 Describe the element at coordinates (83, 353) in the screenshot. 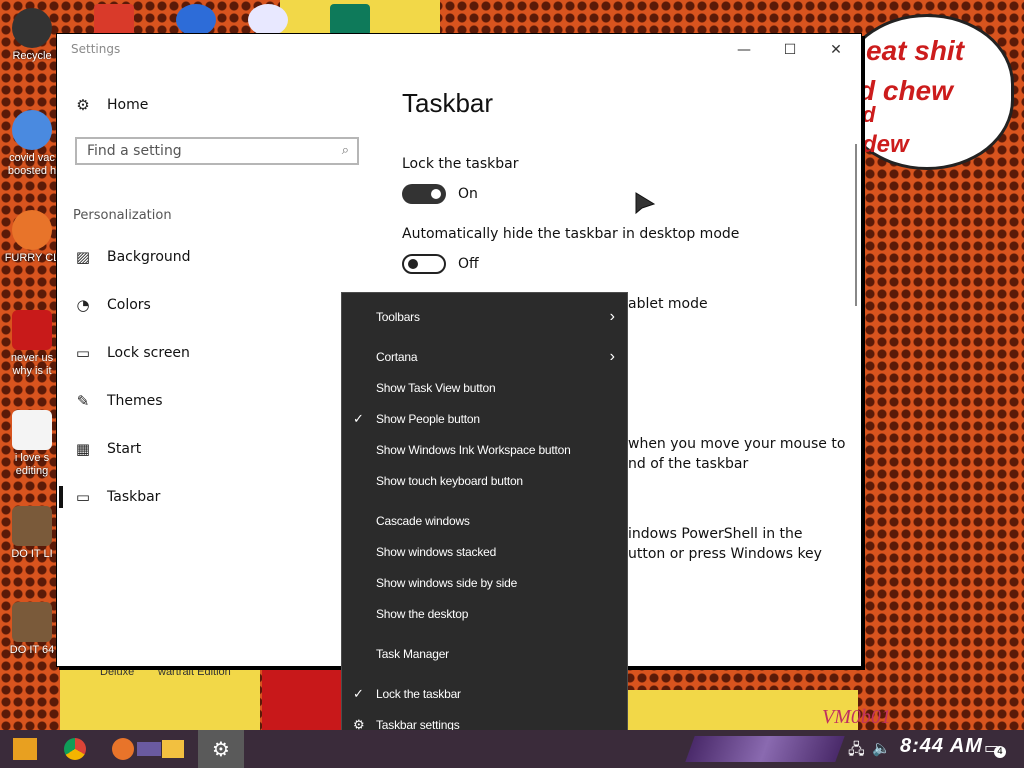

I see `lock-screen-icon: ▭` at that location.